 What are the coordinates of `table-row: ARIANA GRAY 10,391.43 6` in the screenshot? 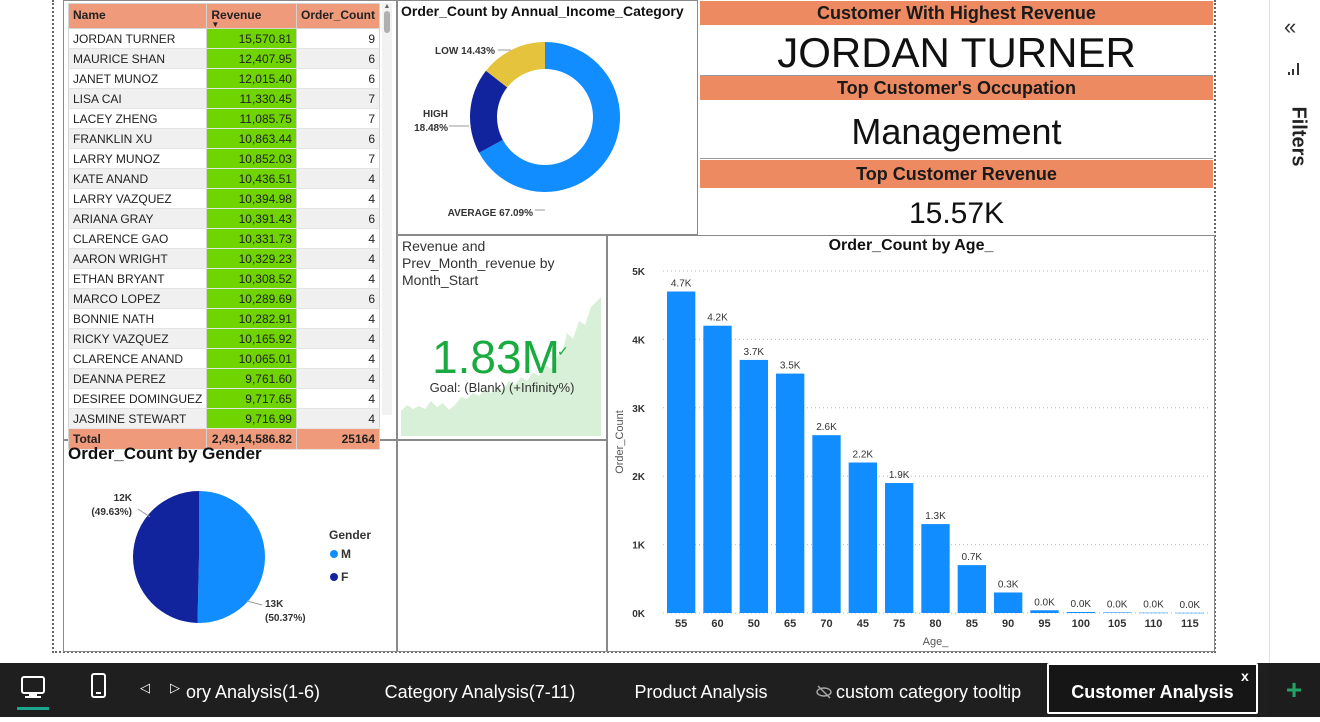 It's located at (224, 218).